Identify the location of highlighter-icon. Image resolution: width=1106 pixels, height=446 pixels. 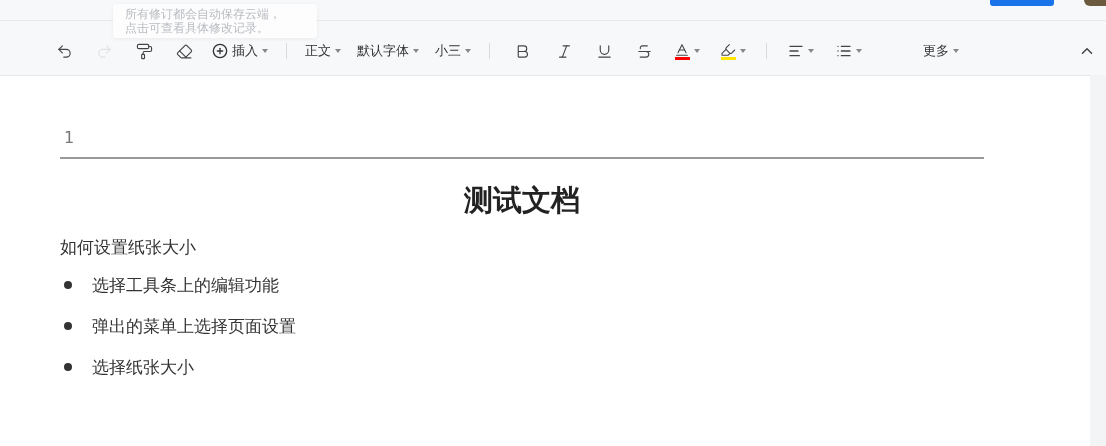
(728, 50).